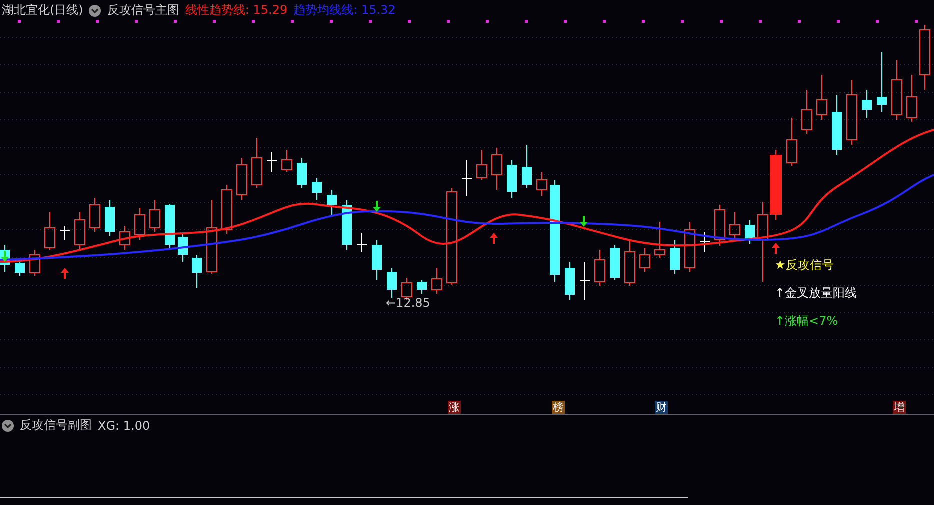 Image resolution: width=934 pixels, height=505 pixels. What do you see at coordinates (807, 321) in the screenshot?
I see `legend-text: ↑涨幅<7%` at bounding box center [807, 321].